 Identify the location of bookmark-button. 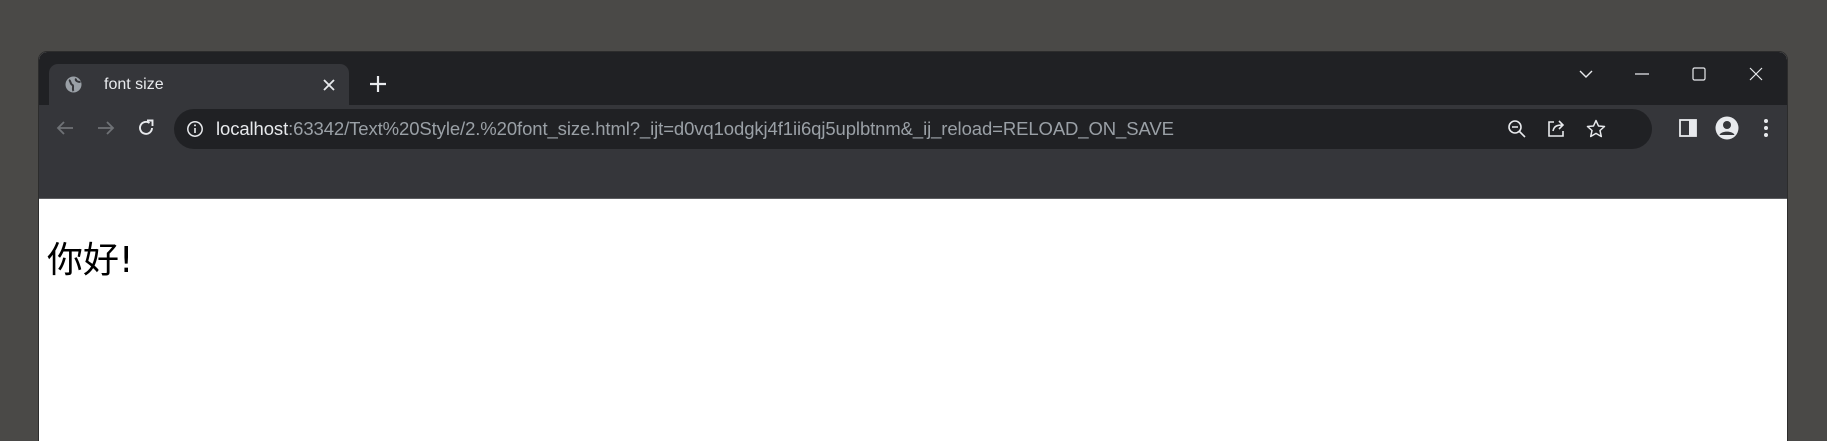
(1596, 129).